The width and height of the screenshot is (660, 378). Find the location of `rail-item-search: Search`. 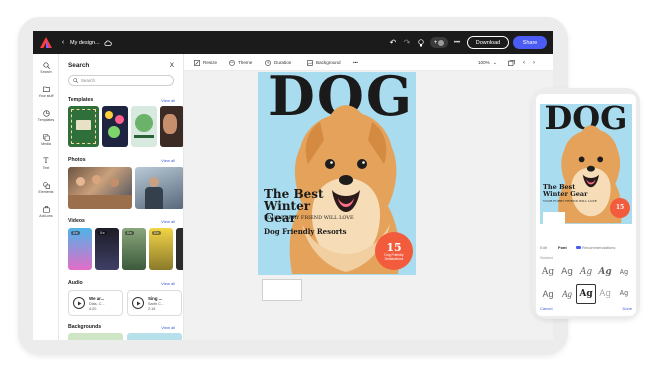

rail-item-search: Search is located at coordinates (46, 73).